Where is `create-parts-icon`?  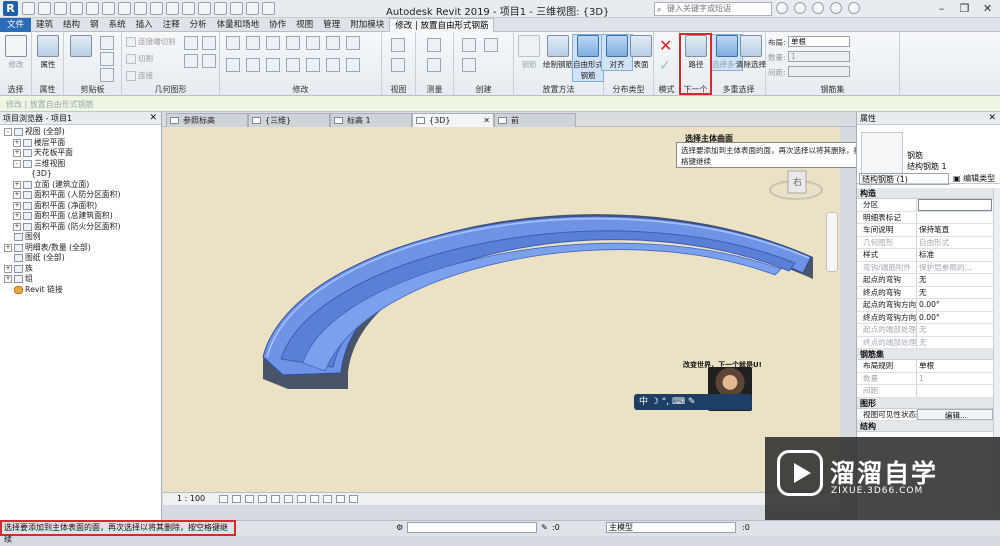
create-parts-icon is located at coordinates (469, 45).